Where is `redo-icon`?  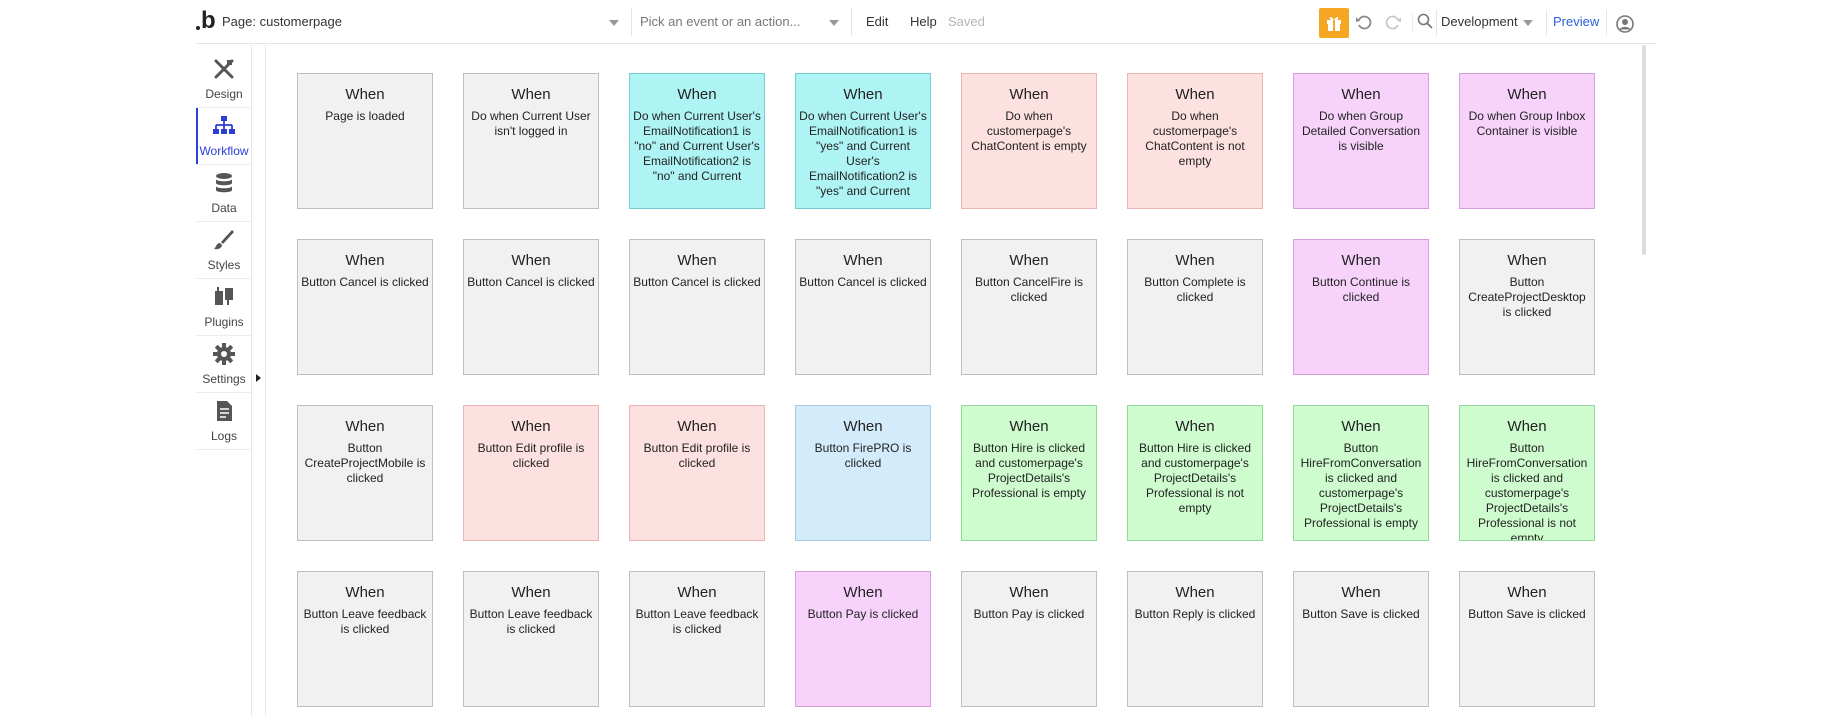
redo-icon is located at coordinates (1393, 22).